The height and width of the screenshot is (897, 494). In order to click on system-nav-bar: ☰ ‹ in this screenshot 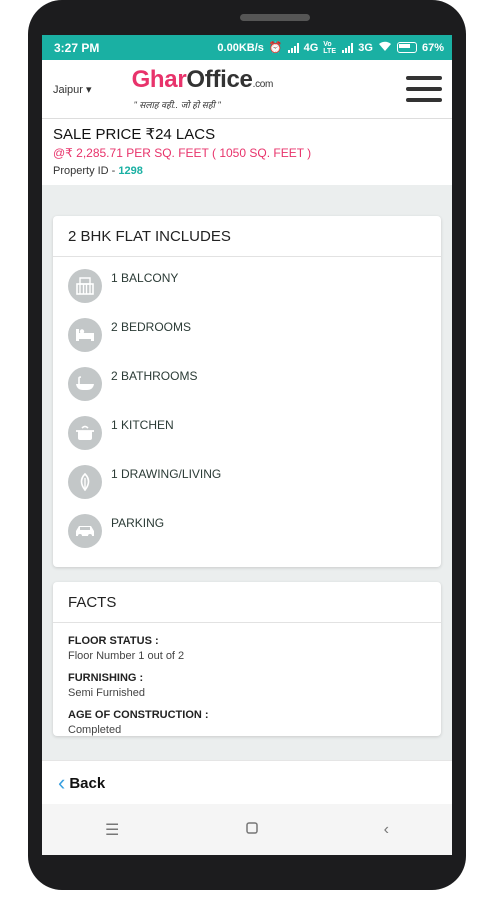, I will do `click(247, 829)`.